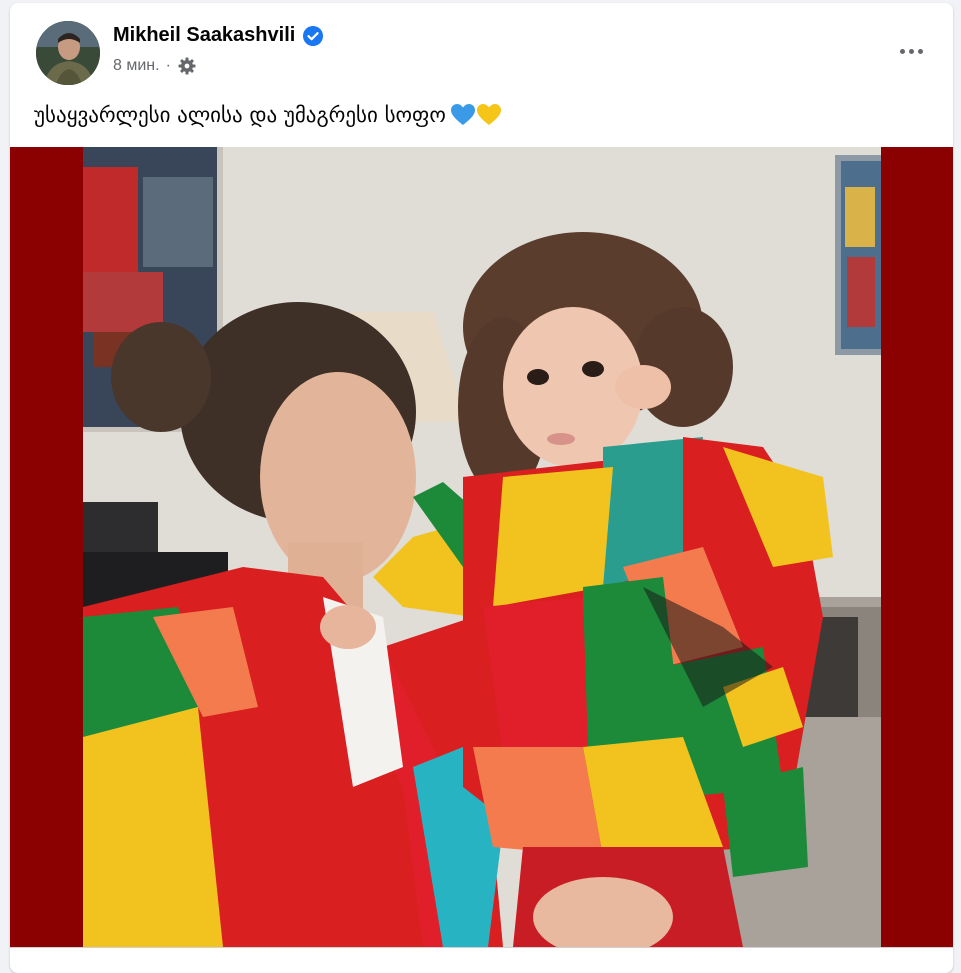 Image resolution: width=961 pixels, height=973 pixels. I want to click on card-divider, so click(481, 947).